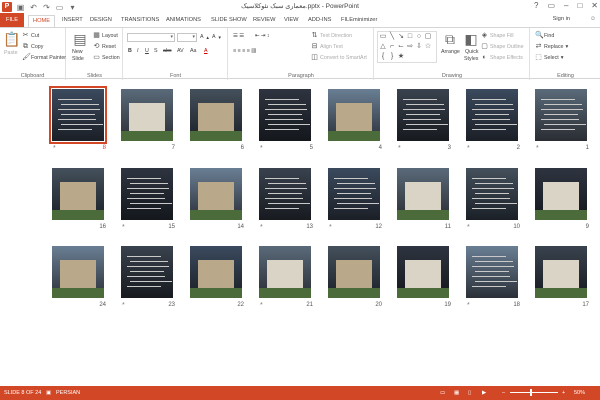 The width and height of the screenshot is (600, 400). Describe the element at coordinates (205, 37) in the screenshot. I see `grow-font-icon: A ▲` at that location.